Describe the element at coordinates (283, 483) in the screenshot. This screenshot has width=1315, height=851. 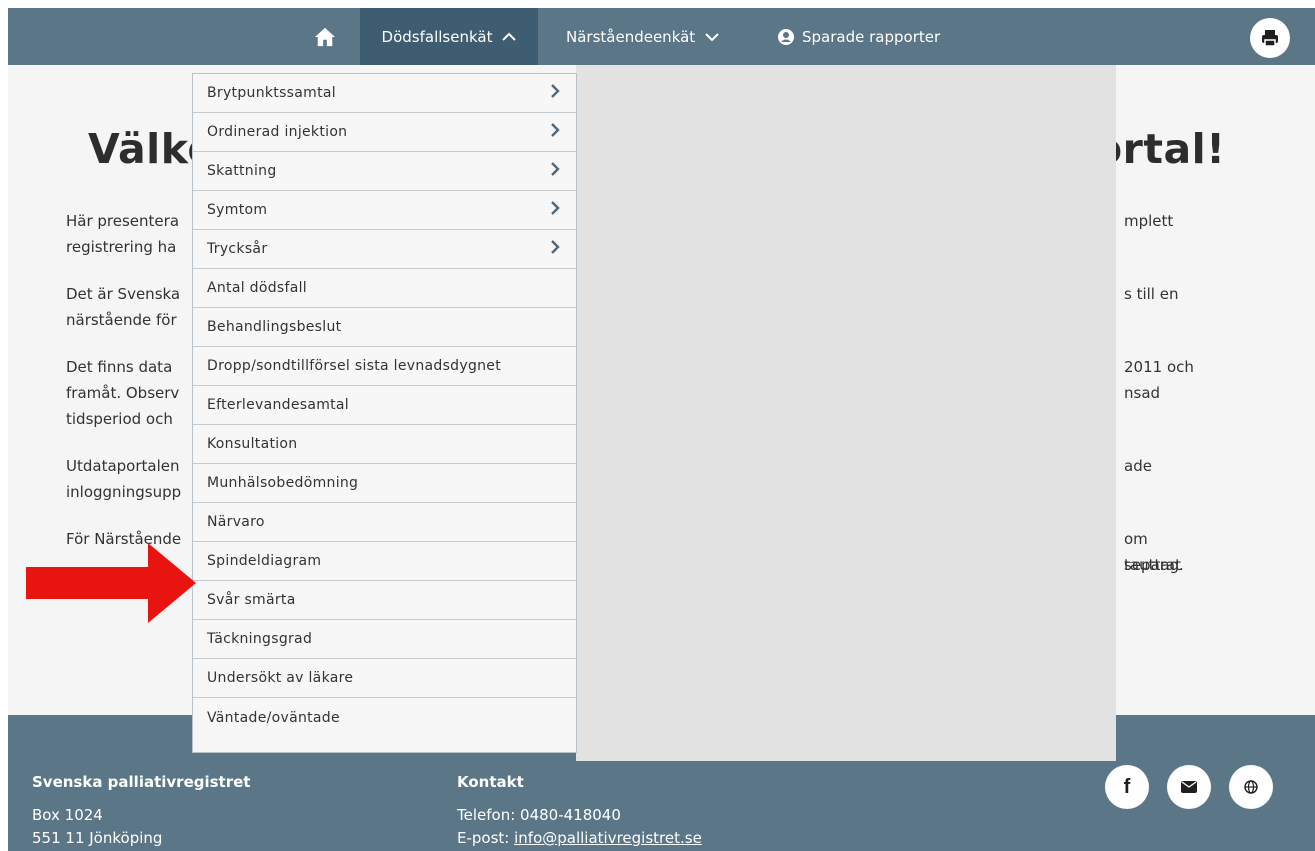
I see `menu-item-label: Munhälsobedömning` at that location.